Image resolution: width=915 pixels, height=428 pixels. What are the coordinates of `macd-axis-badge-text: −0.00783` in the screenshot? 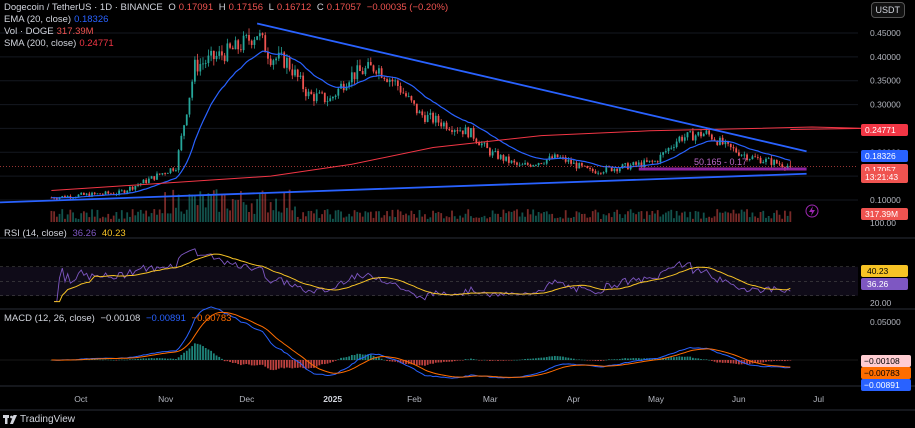 It's located at (882, 373).